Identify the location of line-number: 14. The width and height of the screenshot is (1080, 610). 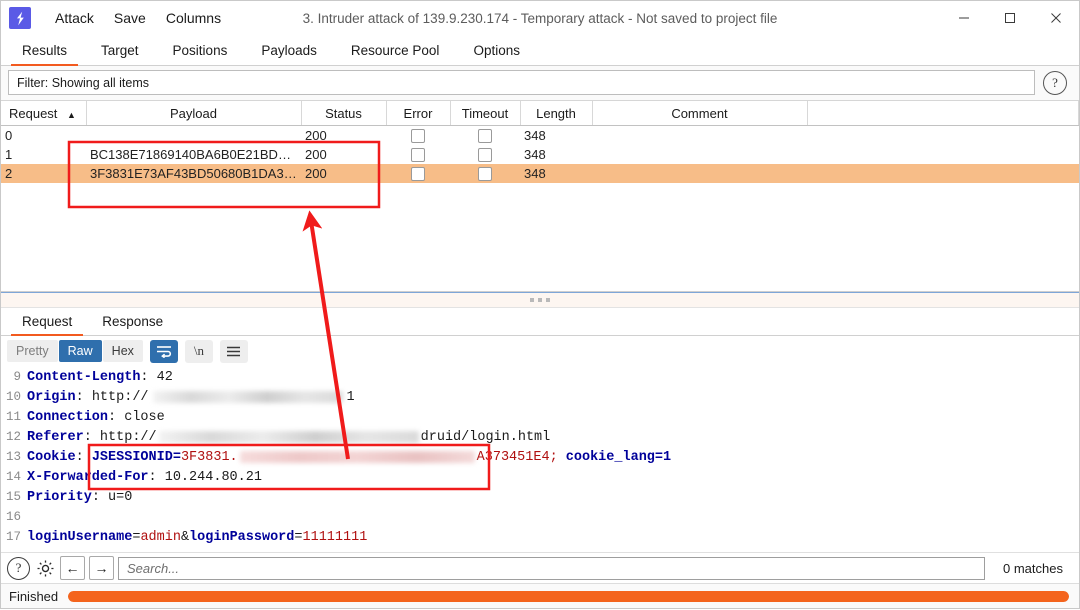
(13, 477).